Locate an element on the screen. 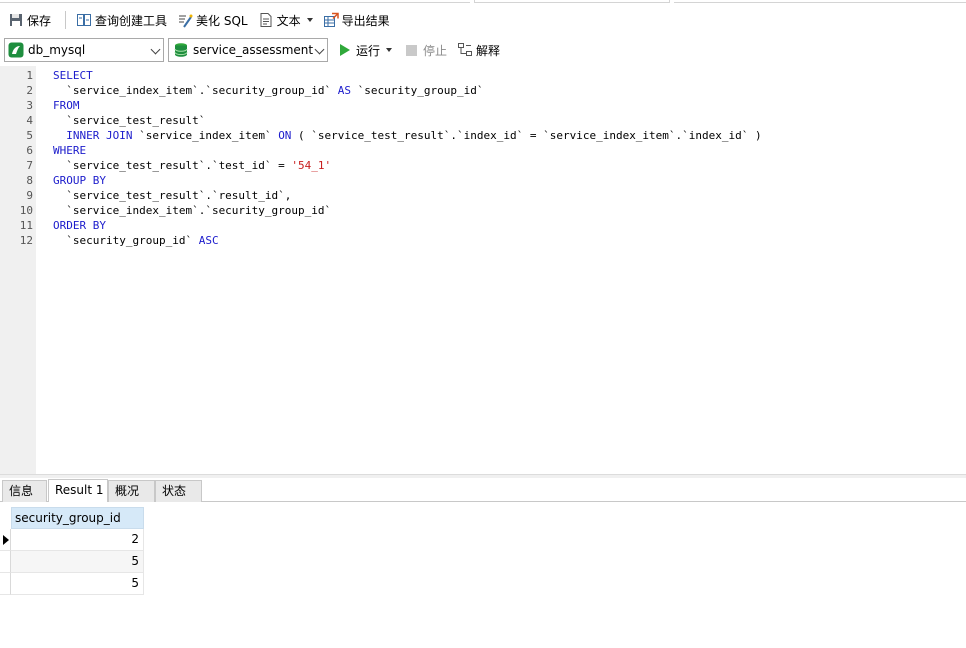  sql-keyword: ORDER BY is located at coordinates (79, 225).